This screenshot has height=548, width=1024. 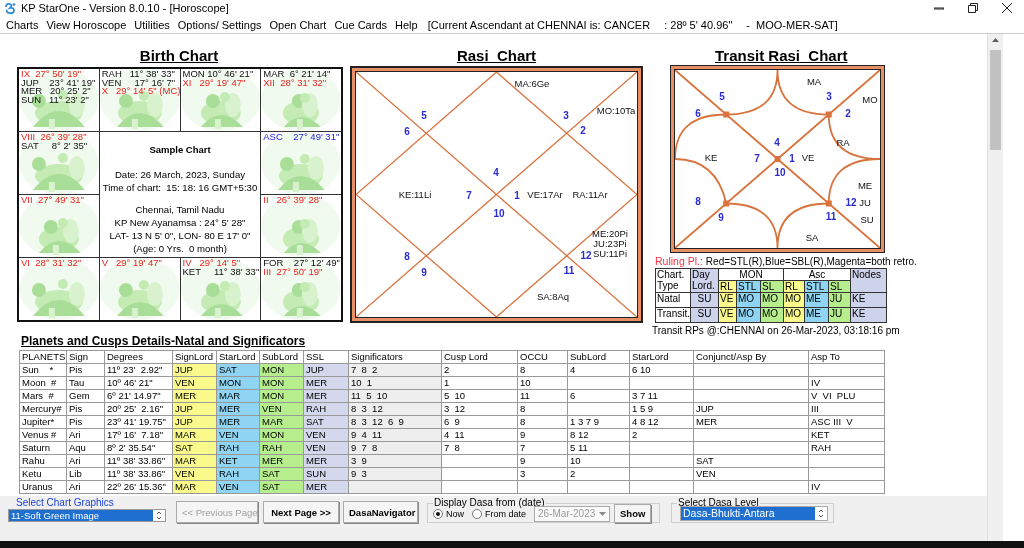 I want to click on table-cell: Pis, so click(x=85, y=370).